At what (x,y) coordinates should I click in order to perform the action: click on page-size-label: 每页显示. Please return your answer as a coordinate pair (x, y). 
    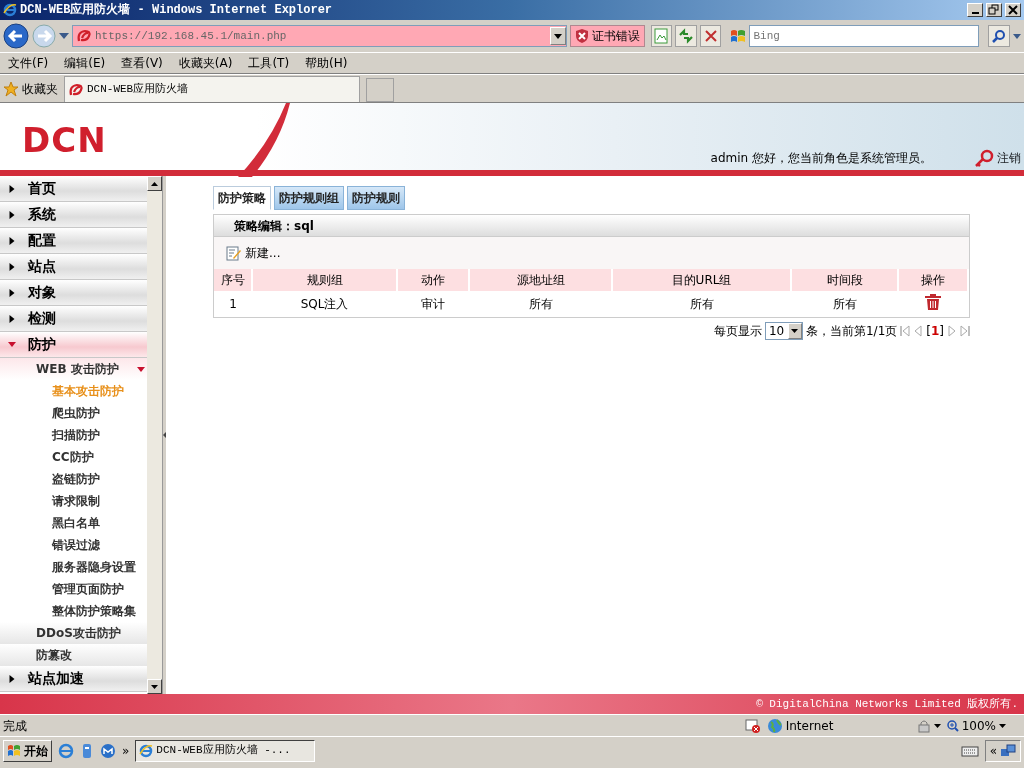
    Looking at the image, I should click on (737, 331).